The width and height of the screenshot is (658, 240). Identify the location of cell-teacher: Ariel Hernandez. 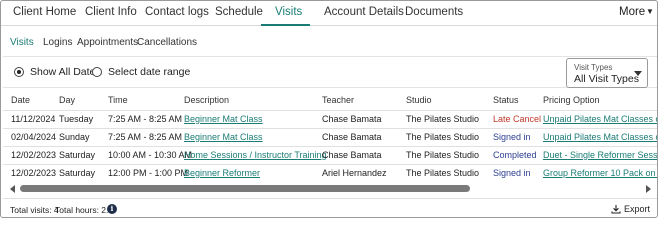
(354, 173).